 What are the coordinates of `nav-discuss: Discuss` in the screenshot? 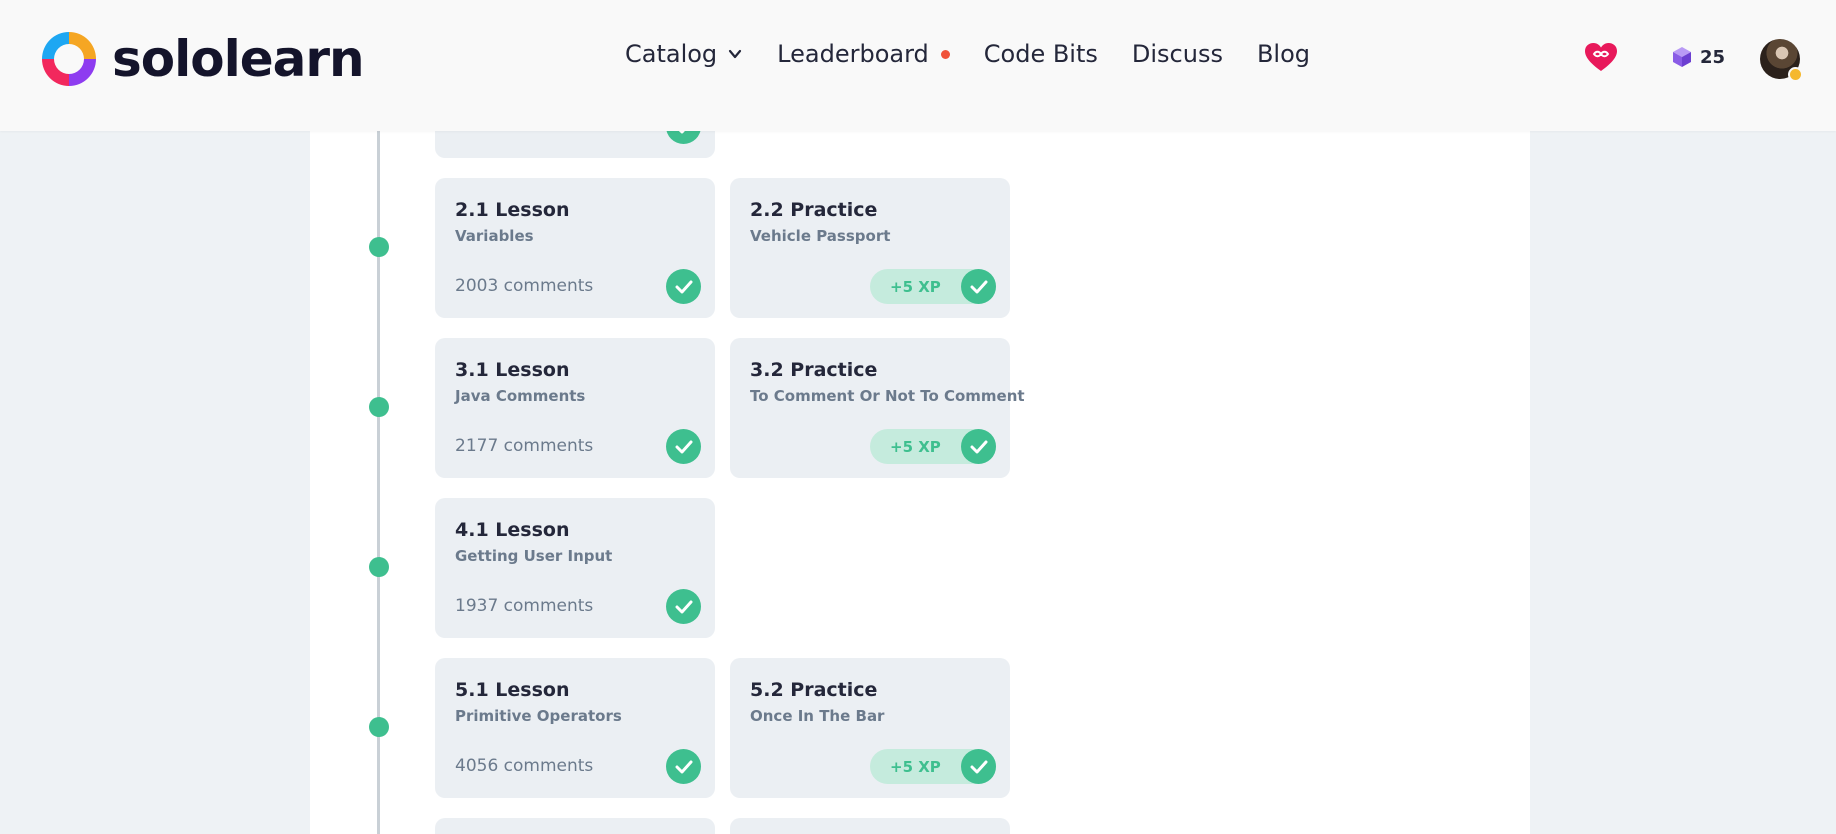 It's located at (1177, 54).